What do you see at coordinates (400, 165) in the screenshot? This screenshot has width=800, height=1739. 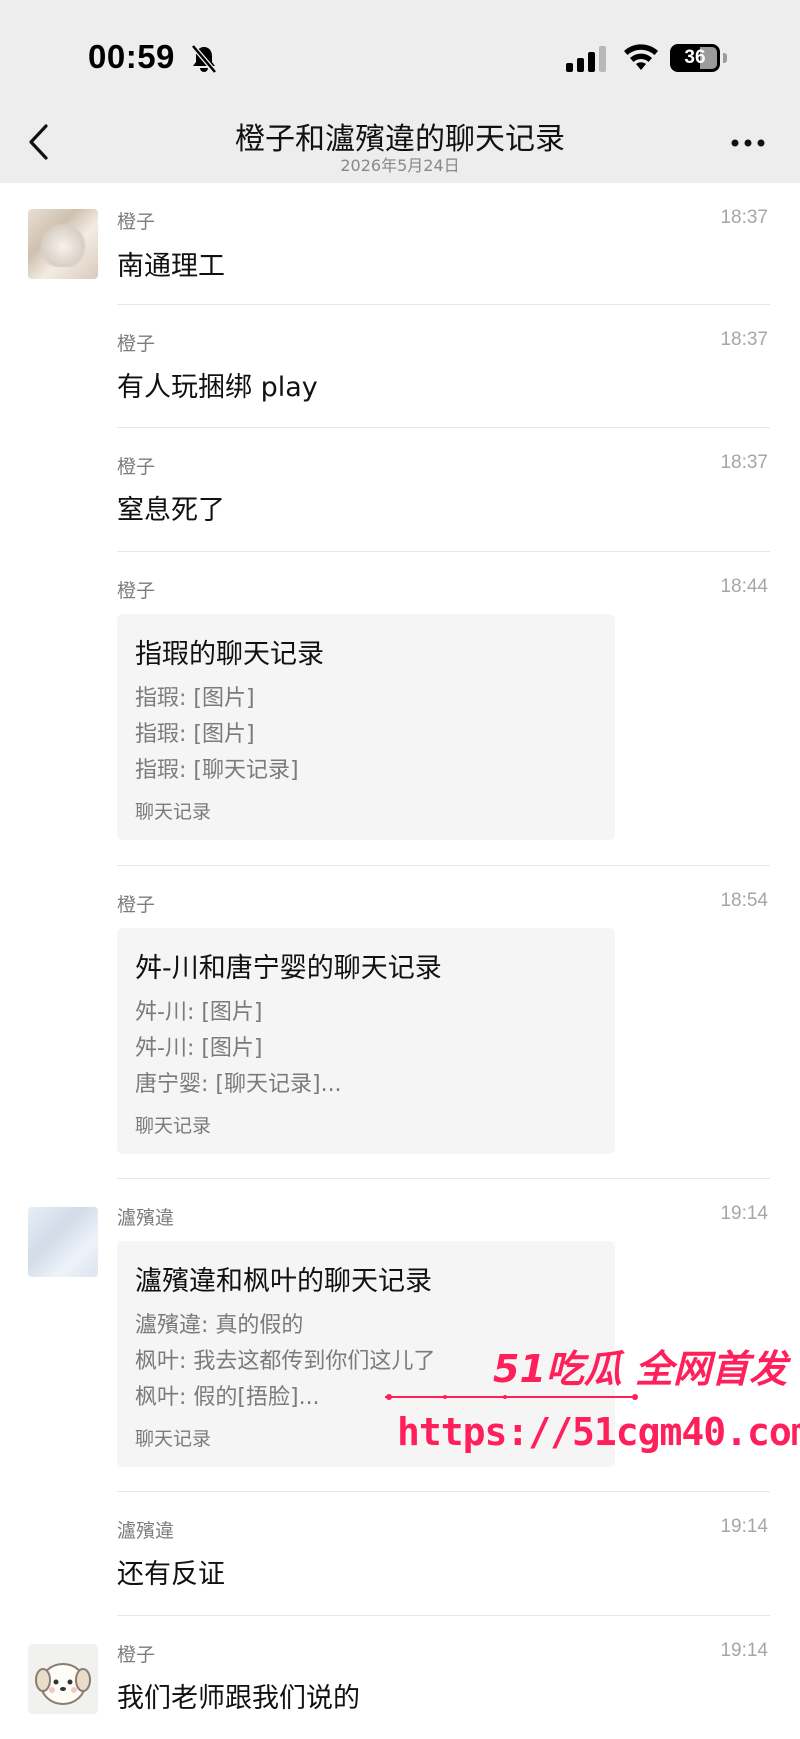 I see `page-subtitle-date: 2026年5月24日` at bounding box center [400, 165].